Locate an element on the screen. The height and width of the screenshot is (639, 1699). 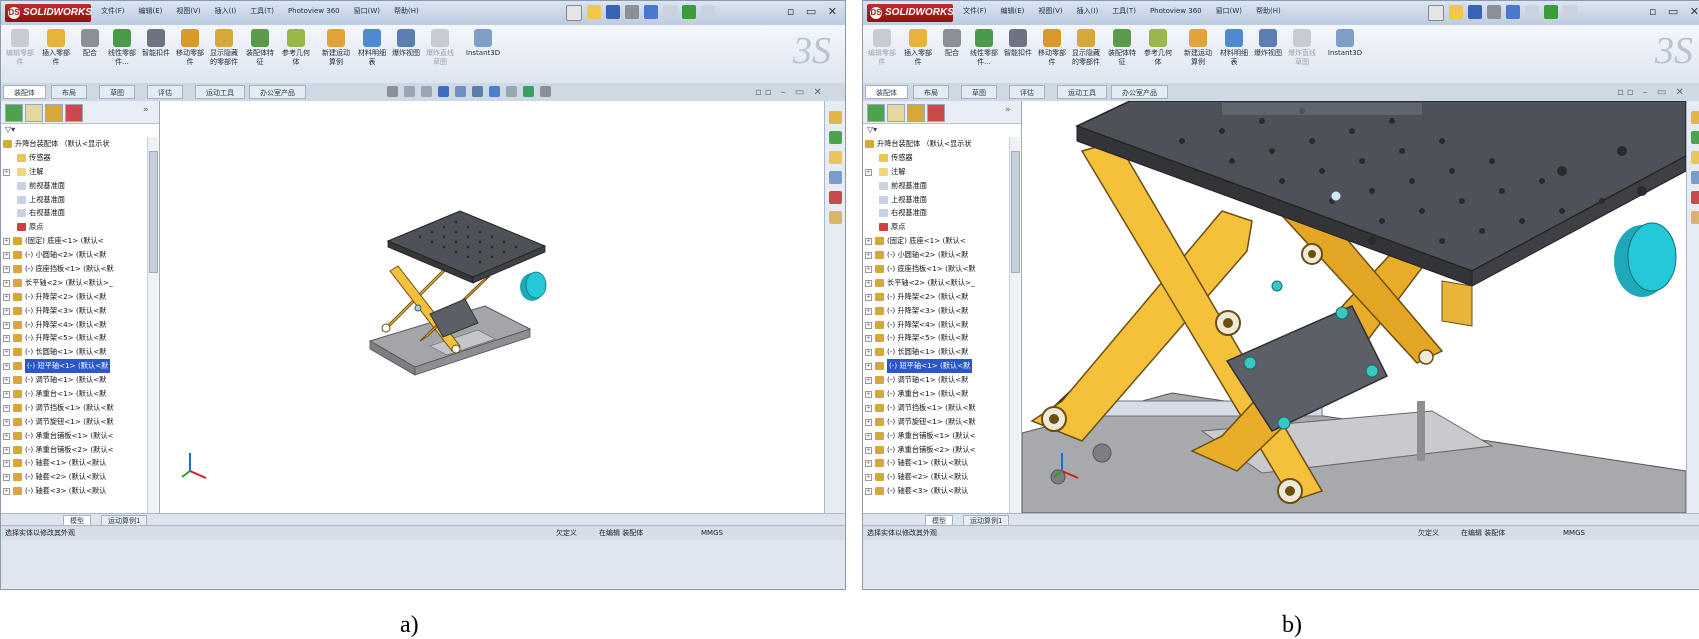
reference-geometry-button: 参考几何体 is located at coordinates (1158, 55).